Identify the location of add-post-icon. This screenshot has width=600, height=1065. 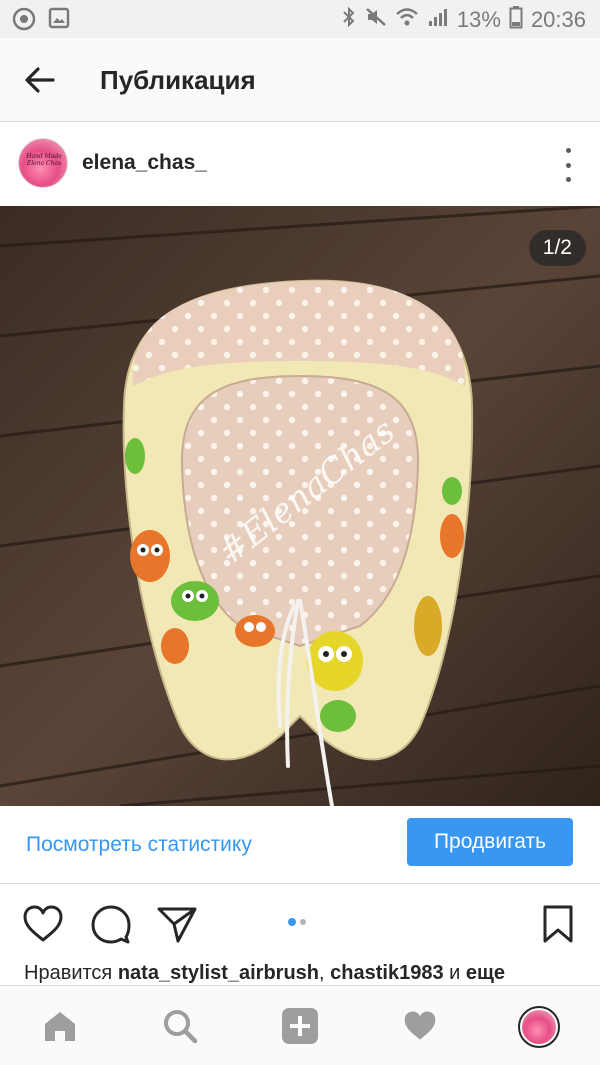
(300, 1026).